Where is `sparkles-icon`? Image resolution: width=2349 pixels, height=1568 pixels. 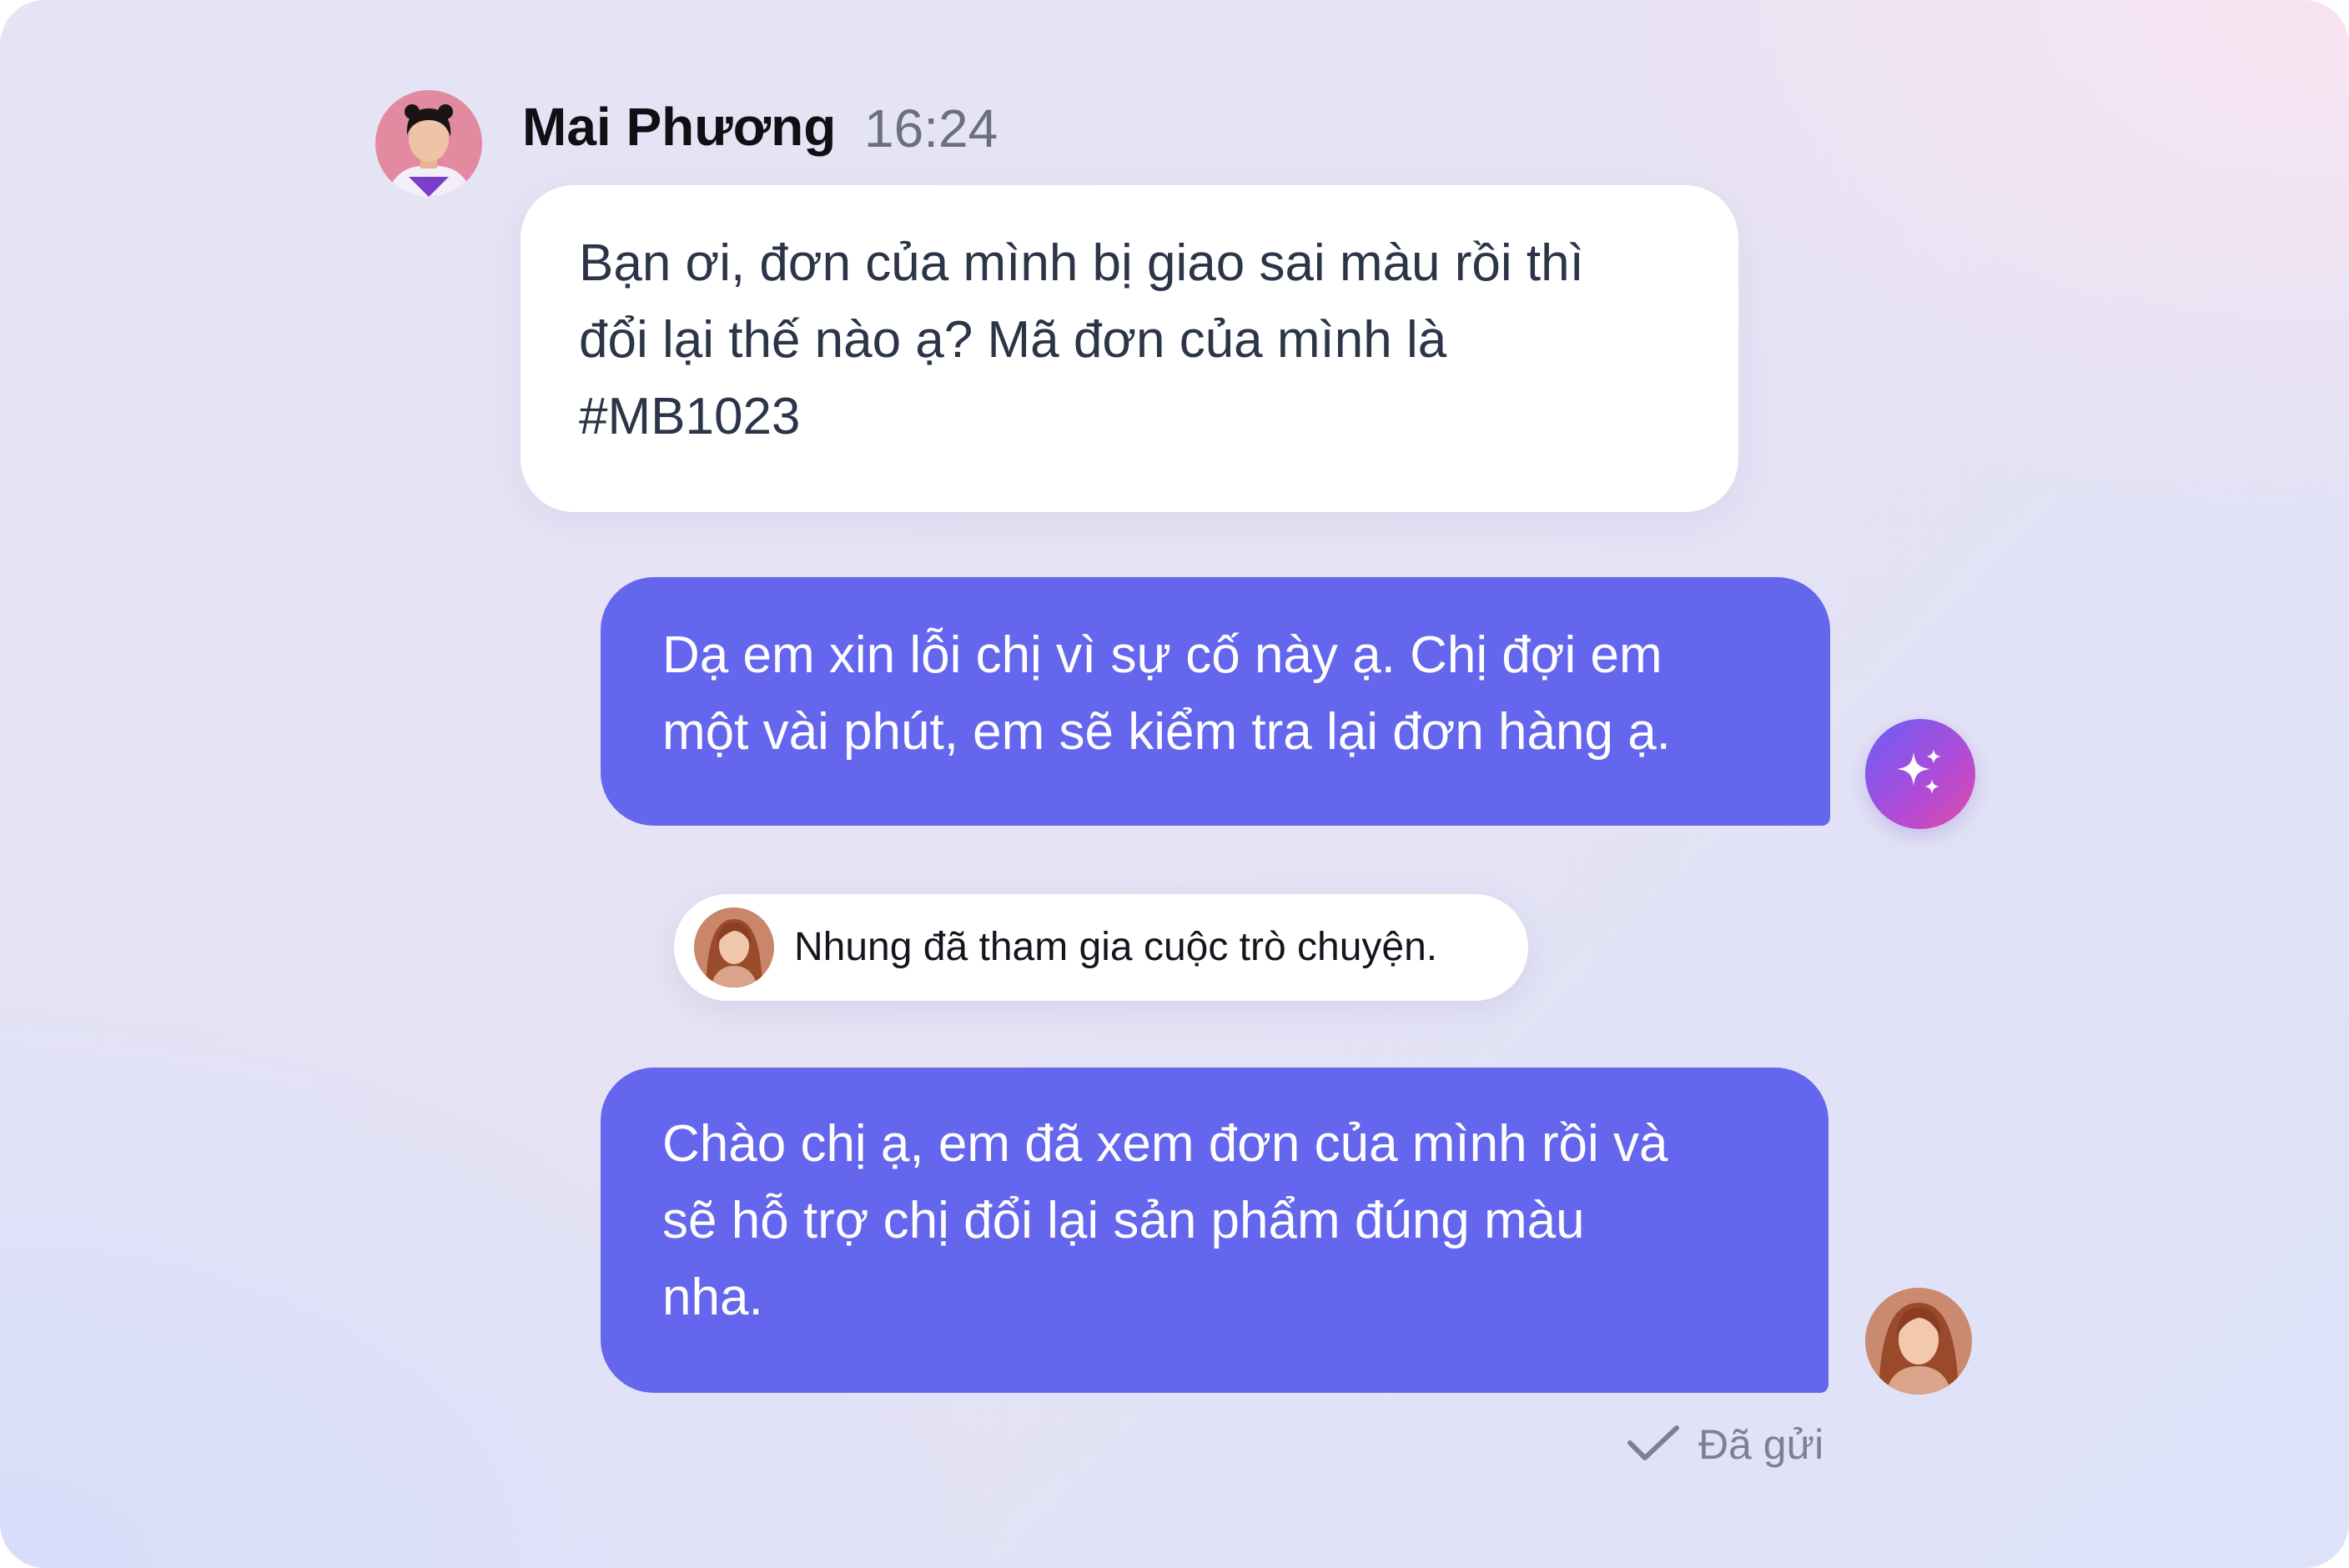
sparkles-icon is located at coordinates (1920, 774).